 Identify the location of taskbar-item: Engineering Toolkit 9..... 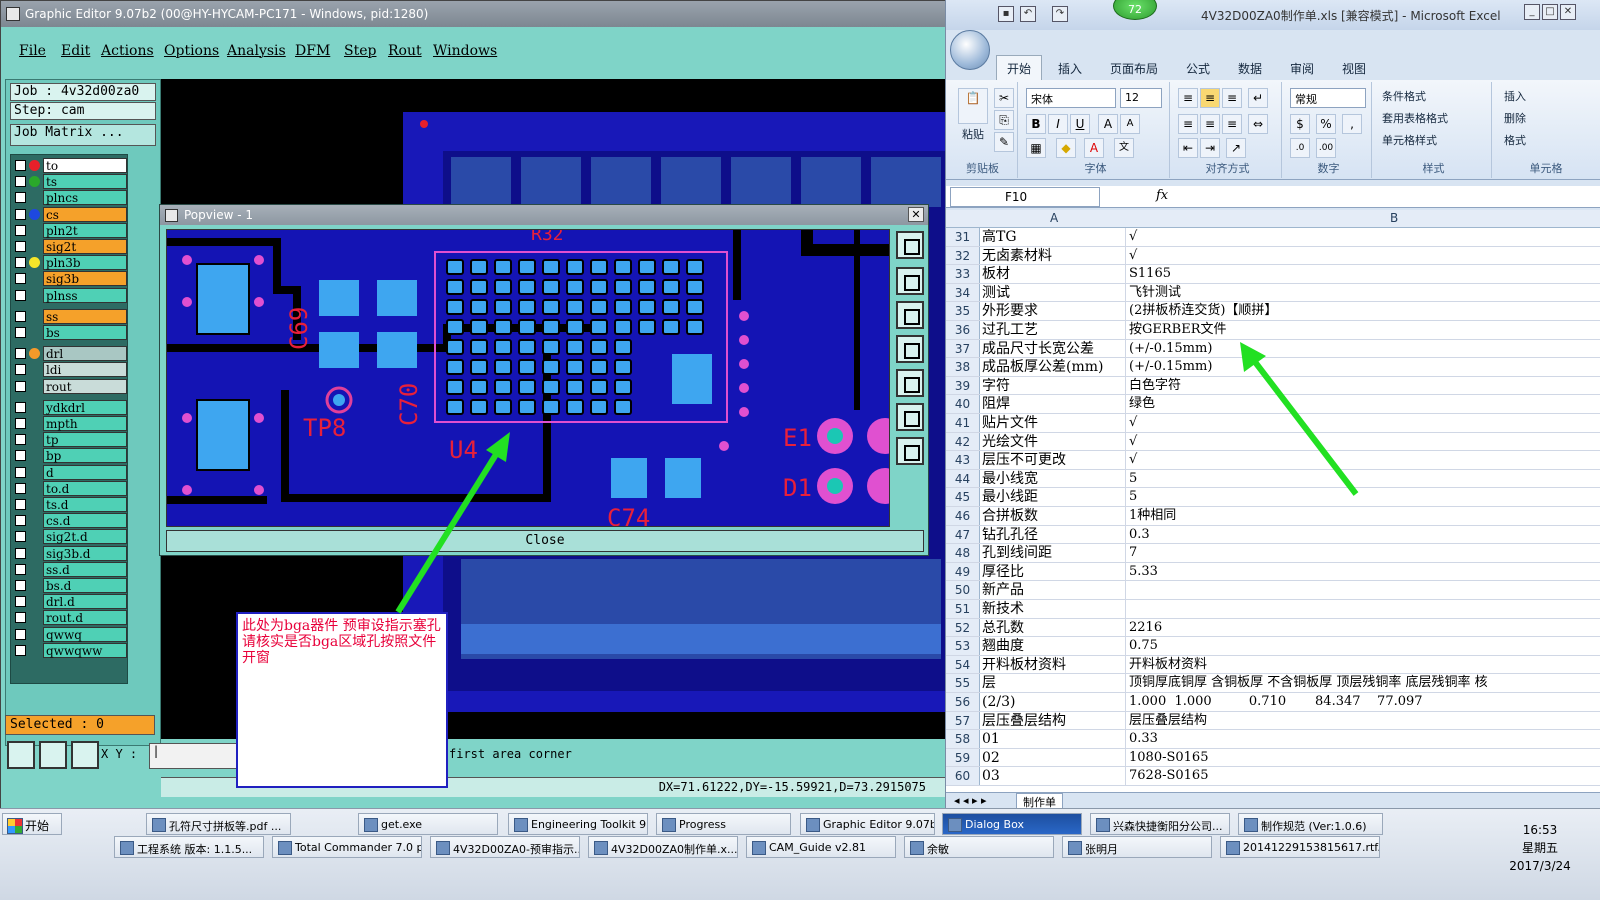
(578, 824).